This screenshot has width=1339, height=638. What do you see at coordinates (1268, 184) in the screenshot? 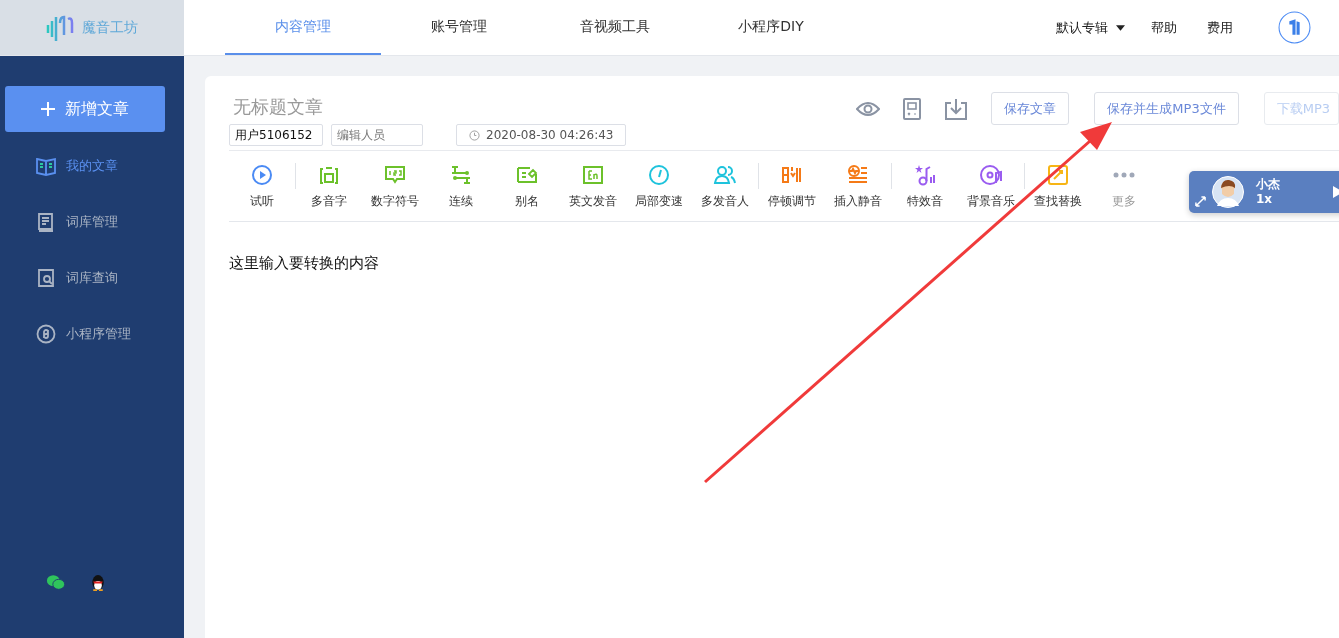
I see `voice-name: 小杰` at bounding box center [1268, 184].